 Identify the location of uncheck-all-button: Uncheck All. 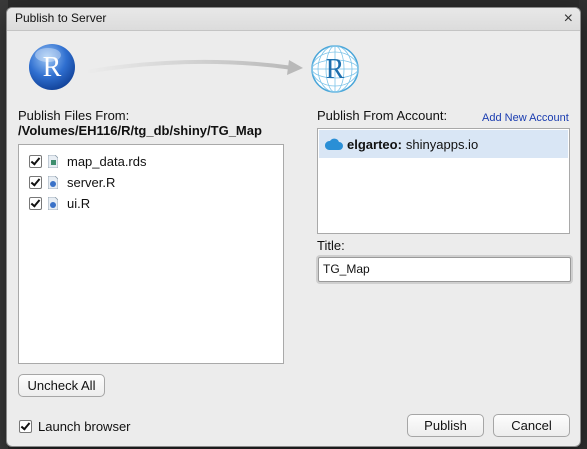
(61, 385).